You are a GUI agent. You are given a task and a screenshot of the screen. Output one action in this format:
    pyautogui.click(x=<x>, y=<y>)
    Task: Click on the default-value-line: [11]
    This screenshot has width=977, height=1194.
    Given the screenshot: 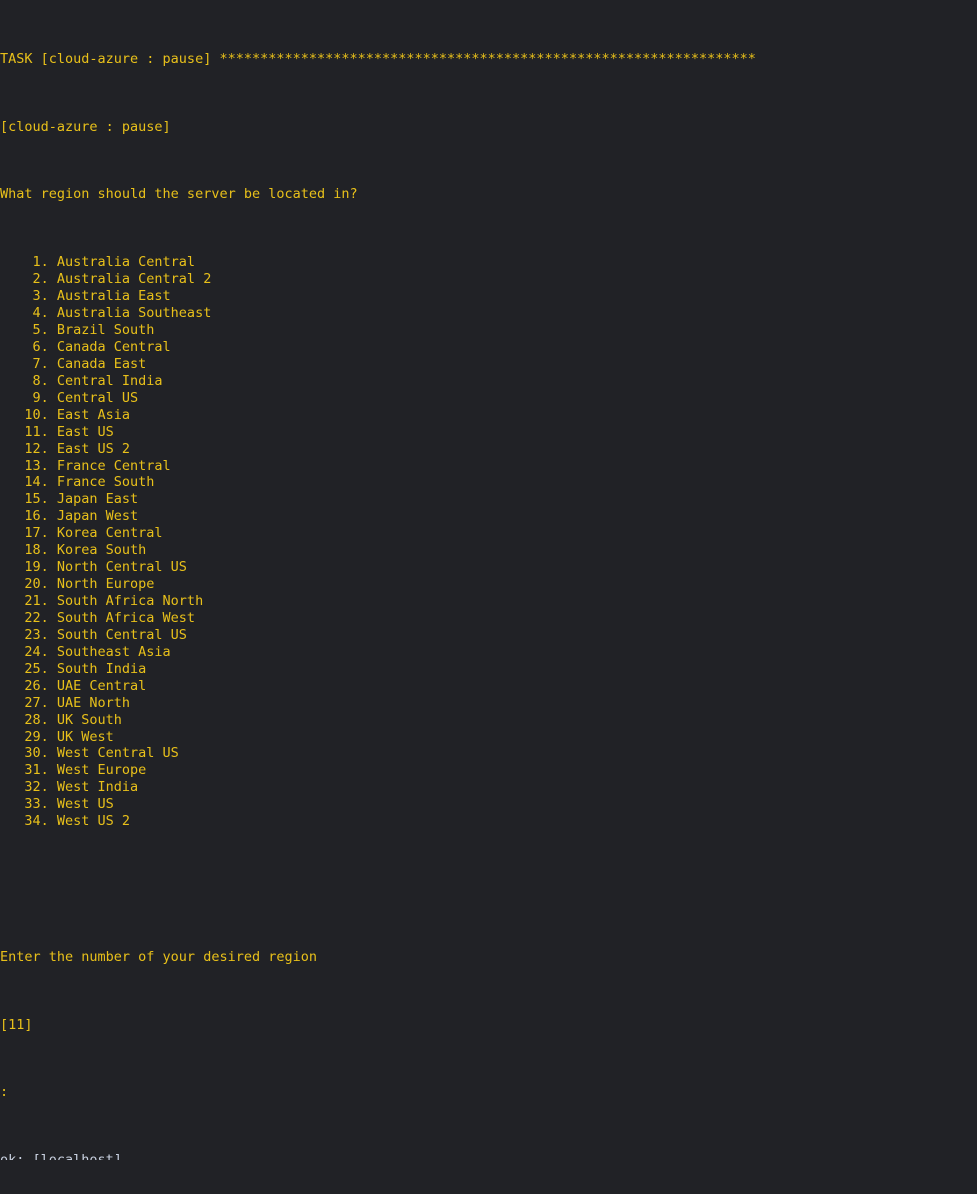 What is the action you would take?
    pyautogui.click(x=16, y=1024)
    